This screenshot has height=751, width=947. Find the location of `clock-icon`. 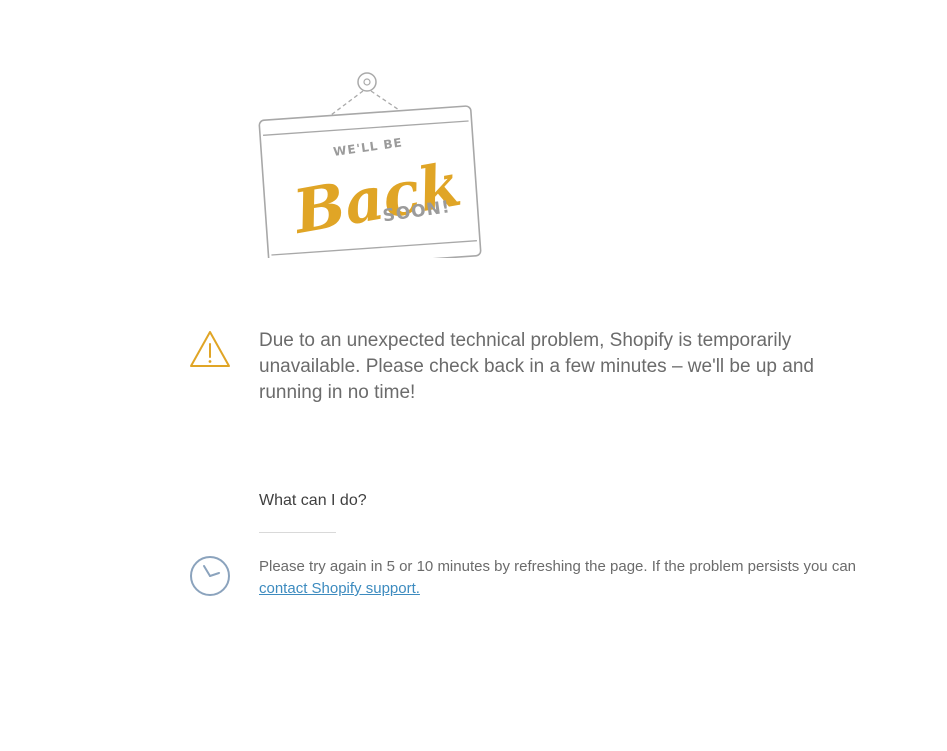

clock-icon is located at coordinates (210, 576).